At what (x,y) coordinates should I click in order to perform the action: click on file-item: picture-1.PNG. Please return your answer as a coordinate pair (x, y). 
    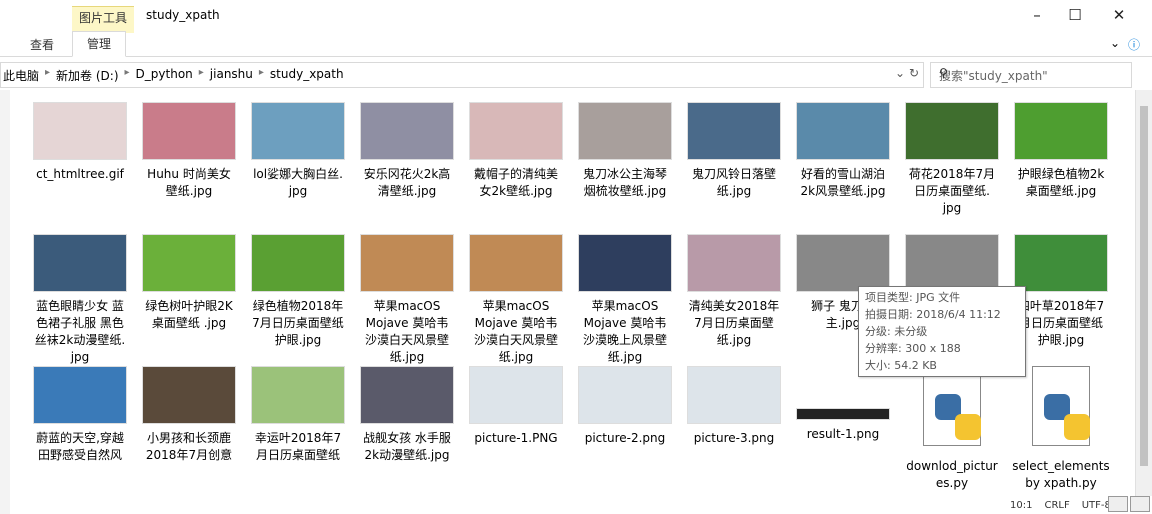
    Looking at the image, I should click on (516, 406).